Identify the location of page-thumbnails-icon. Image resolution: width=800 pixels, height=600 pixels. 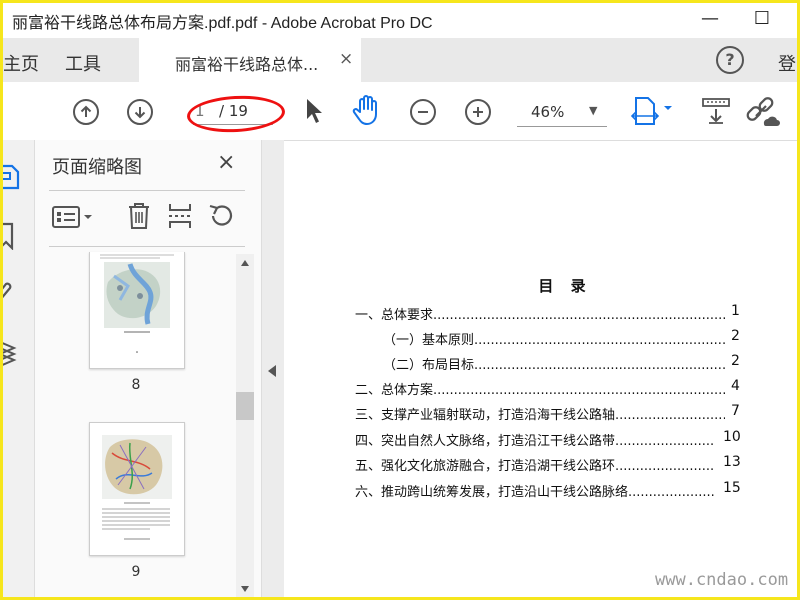
(10, 176).